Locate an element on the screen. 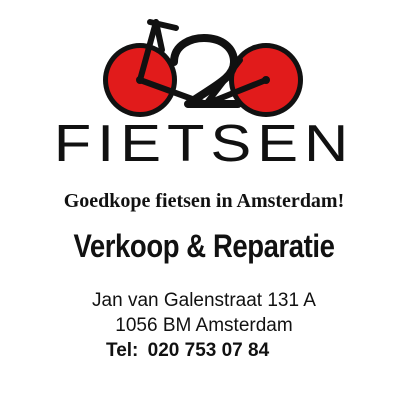 This screenshot has width=408, height=408. phone-row: Tel: 020 753 07 84 is located at coordinates (204, 351).